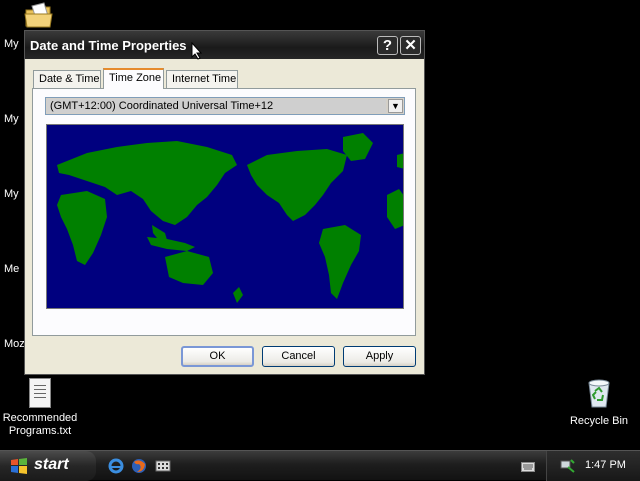 The width and height of the screenshot is (640, 481). I want to click on start-label: start, so click(51, 464).